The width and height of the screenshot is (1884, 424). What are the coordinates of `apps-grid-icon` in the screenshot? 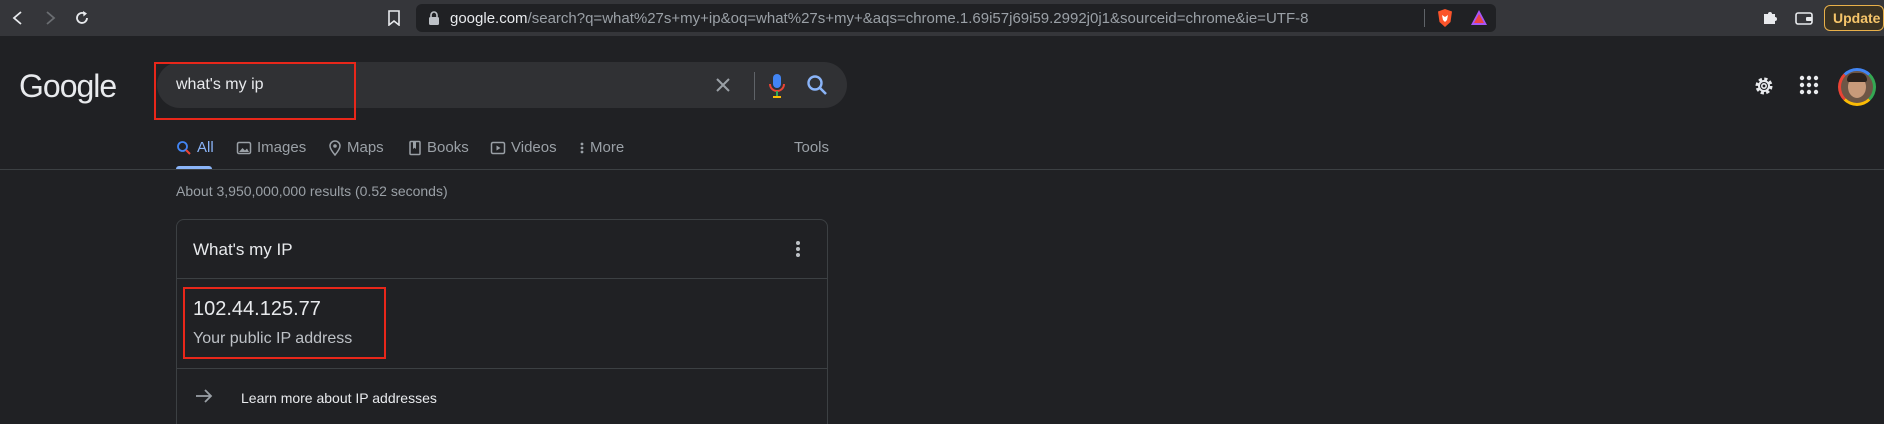 It's located at (1809, 87).